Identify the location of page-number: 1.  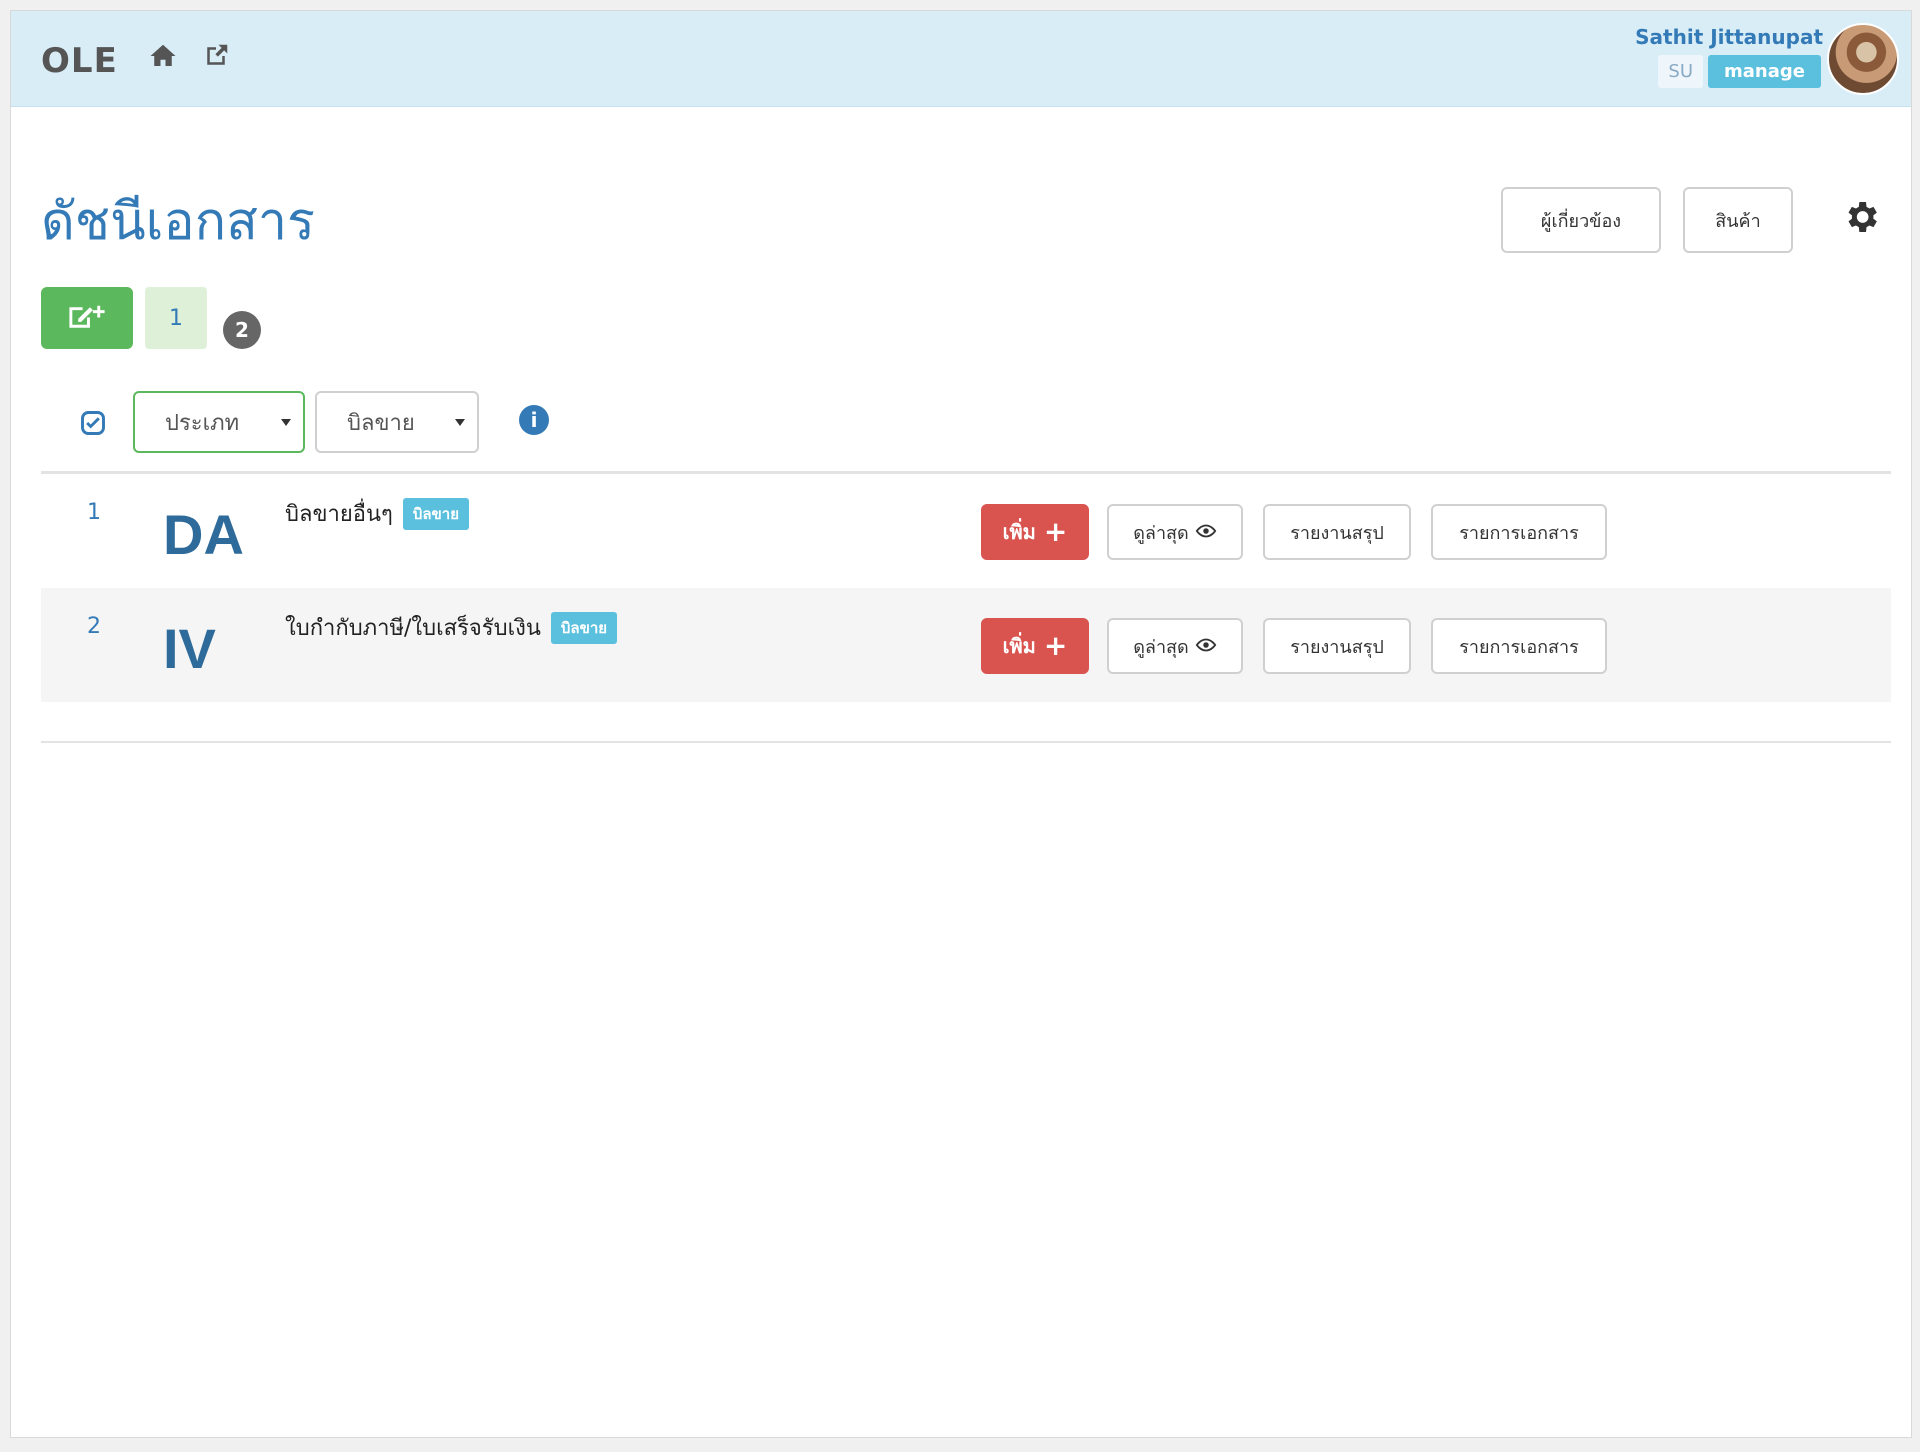
(176, 318).